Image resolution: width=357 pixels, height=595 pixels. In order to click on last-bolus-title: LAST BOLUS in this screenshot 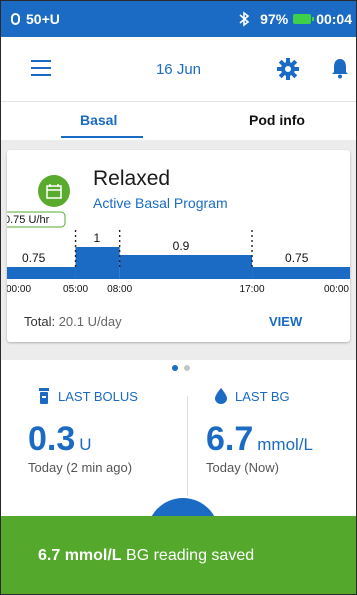, I will do `click(98, 396)`.